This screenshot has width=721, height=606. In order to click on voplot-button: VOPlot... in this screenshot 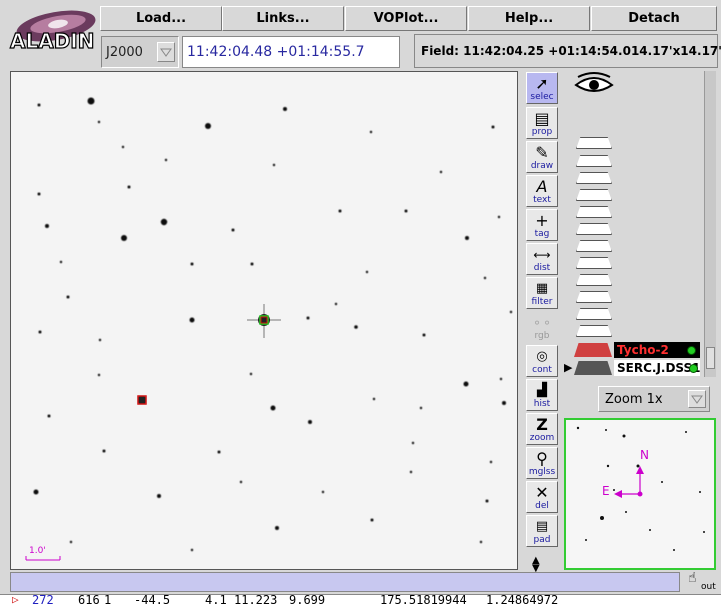, I will do `click(406, 18)`.